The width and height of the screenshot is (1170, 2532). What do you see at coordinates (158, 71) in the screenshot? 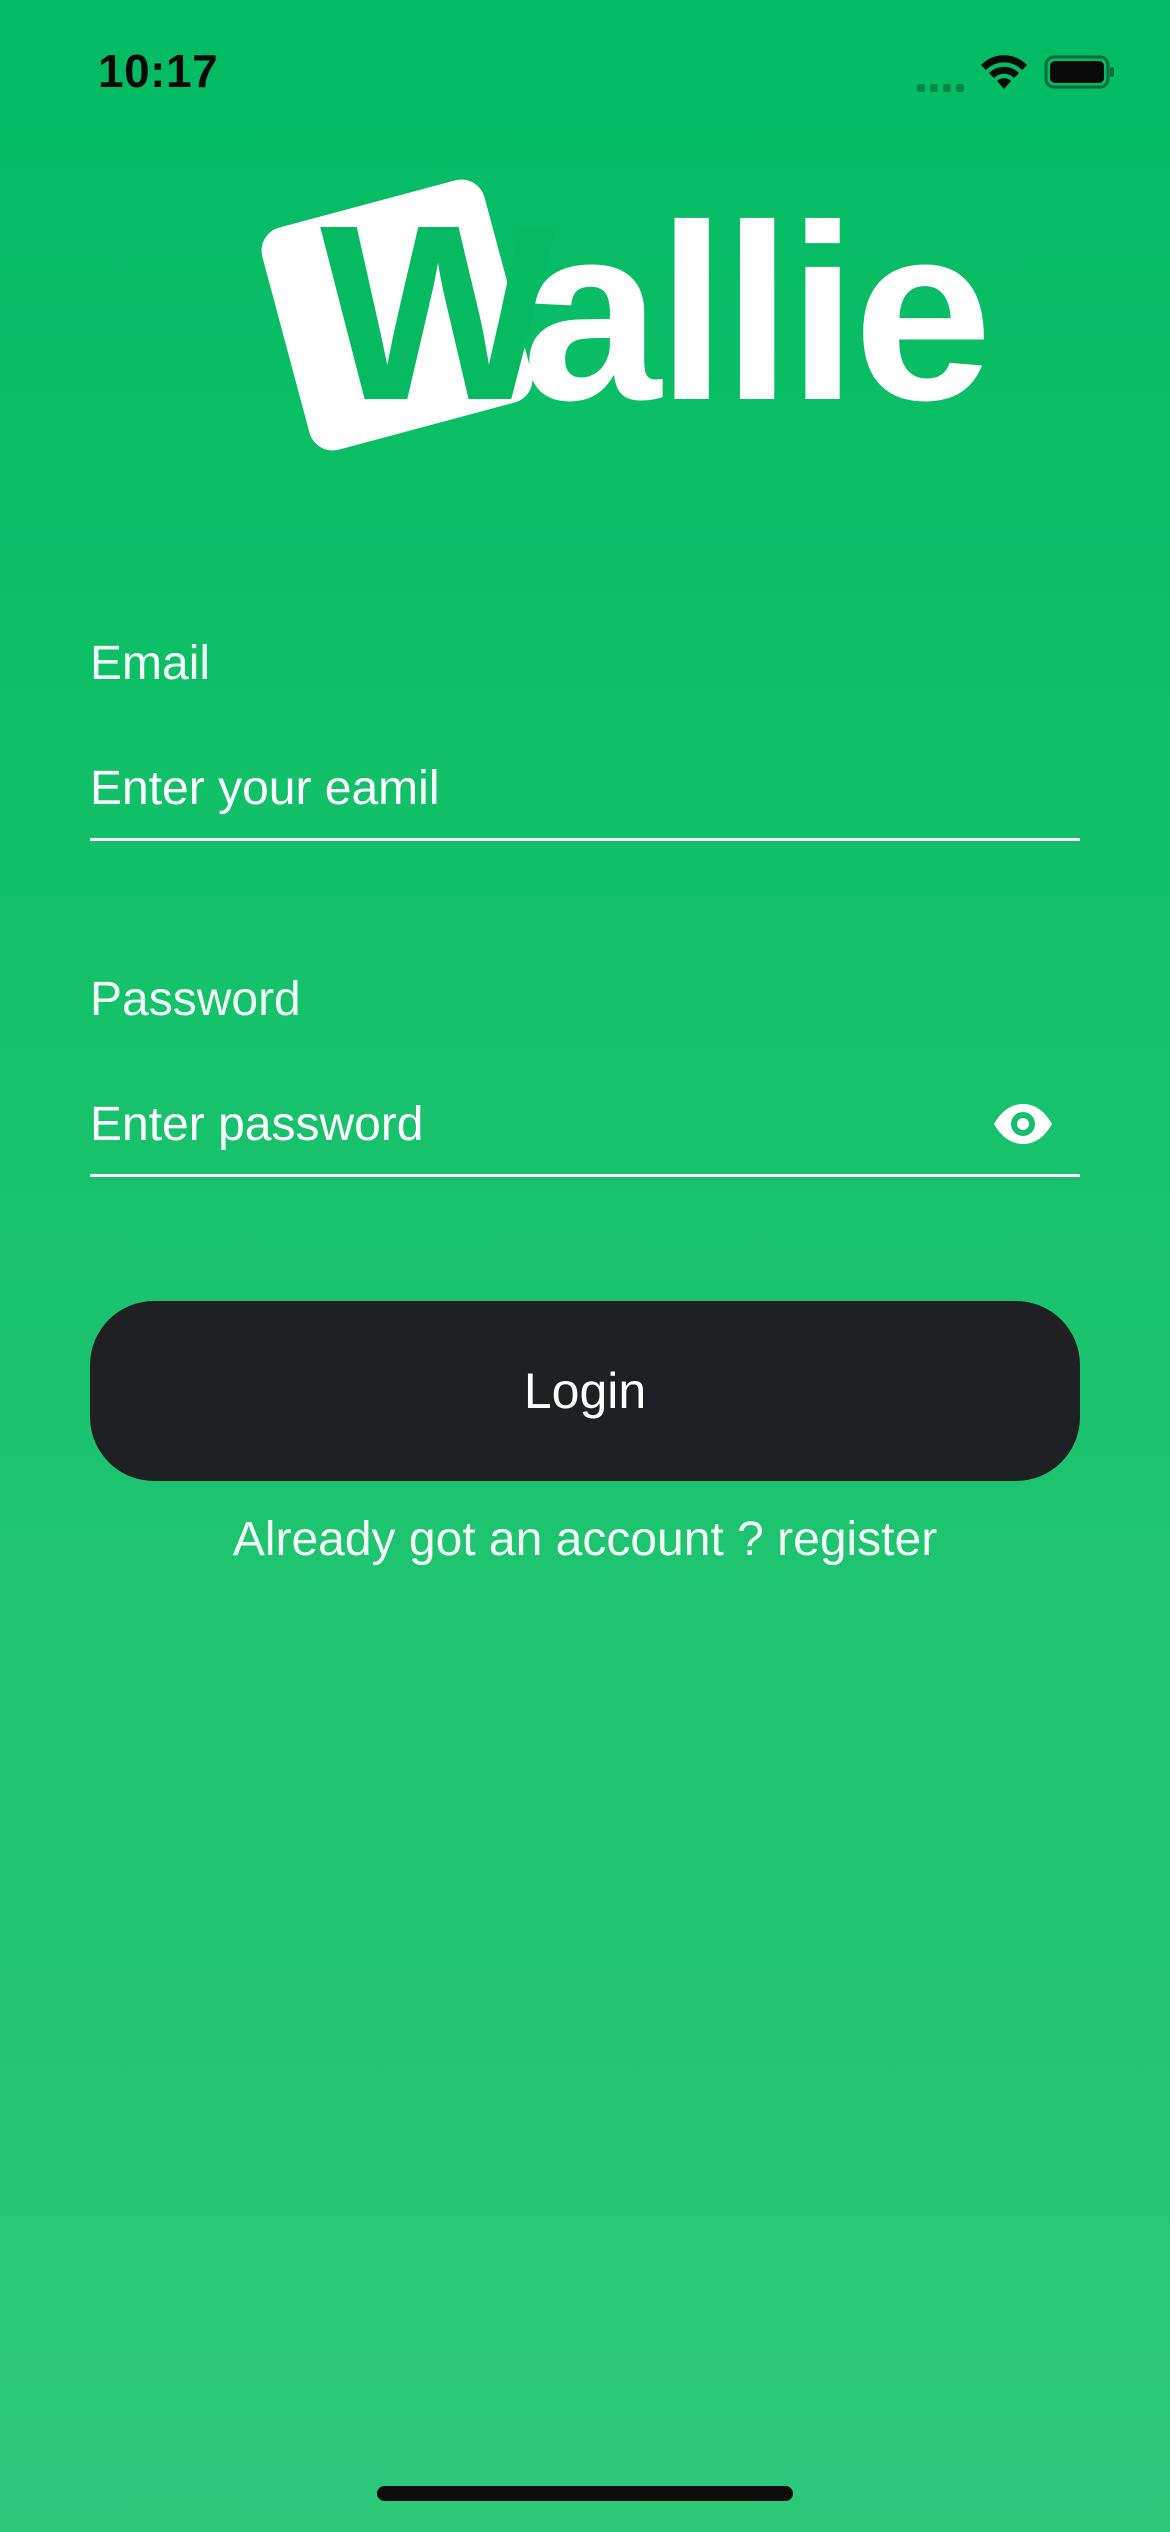
I see `status-time: 10:17` at bounding box center [158, 71].